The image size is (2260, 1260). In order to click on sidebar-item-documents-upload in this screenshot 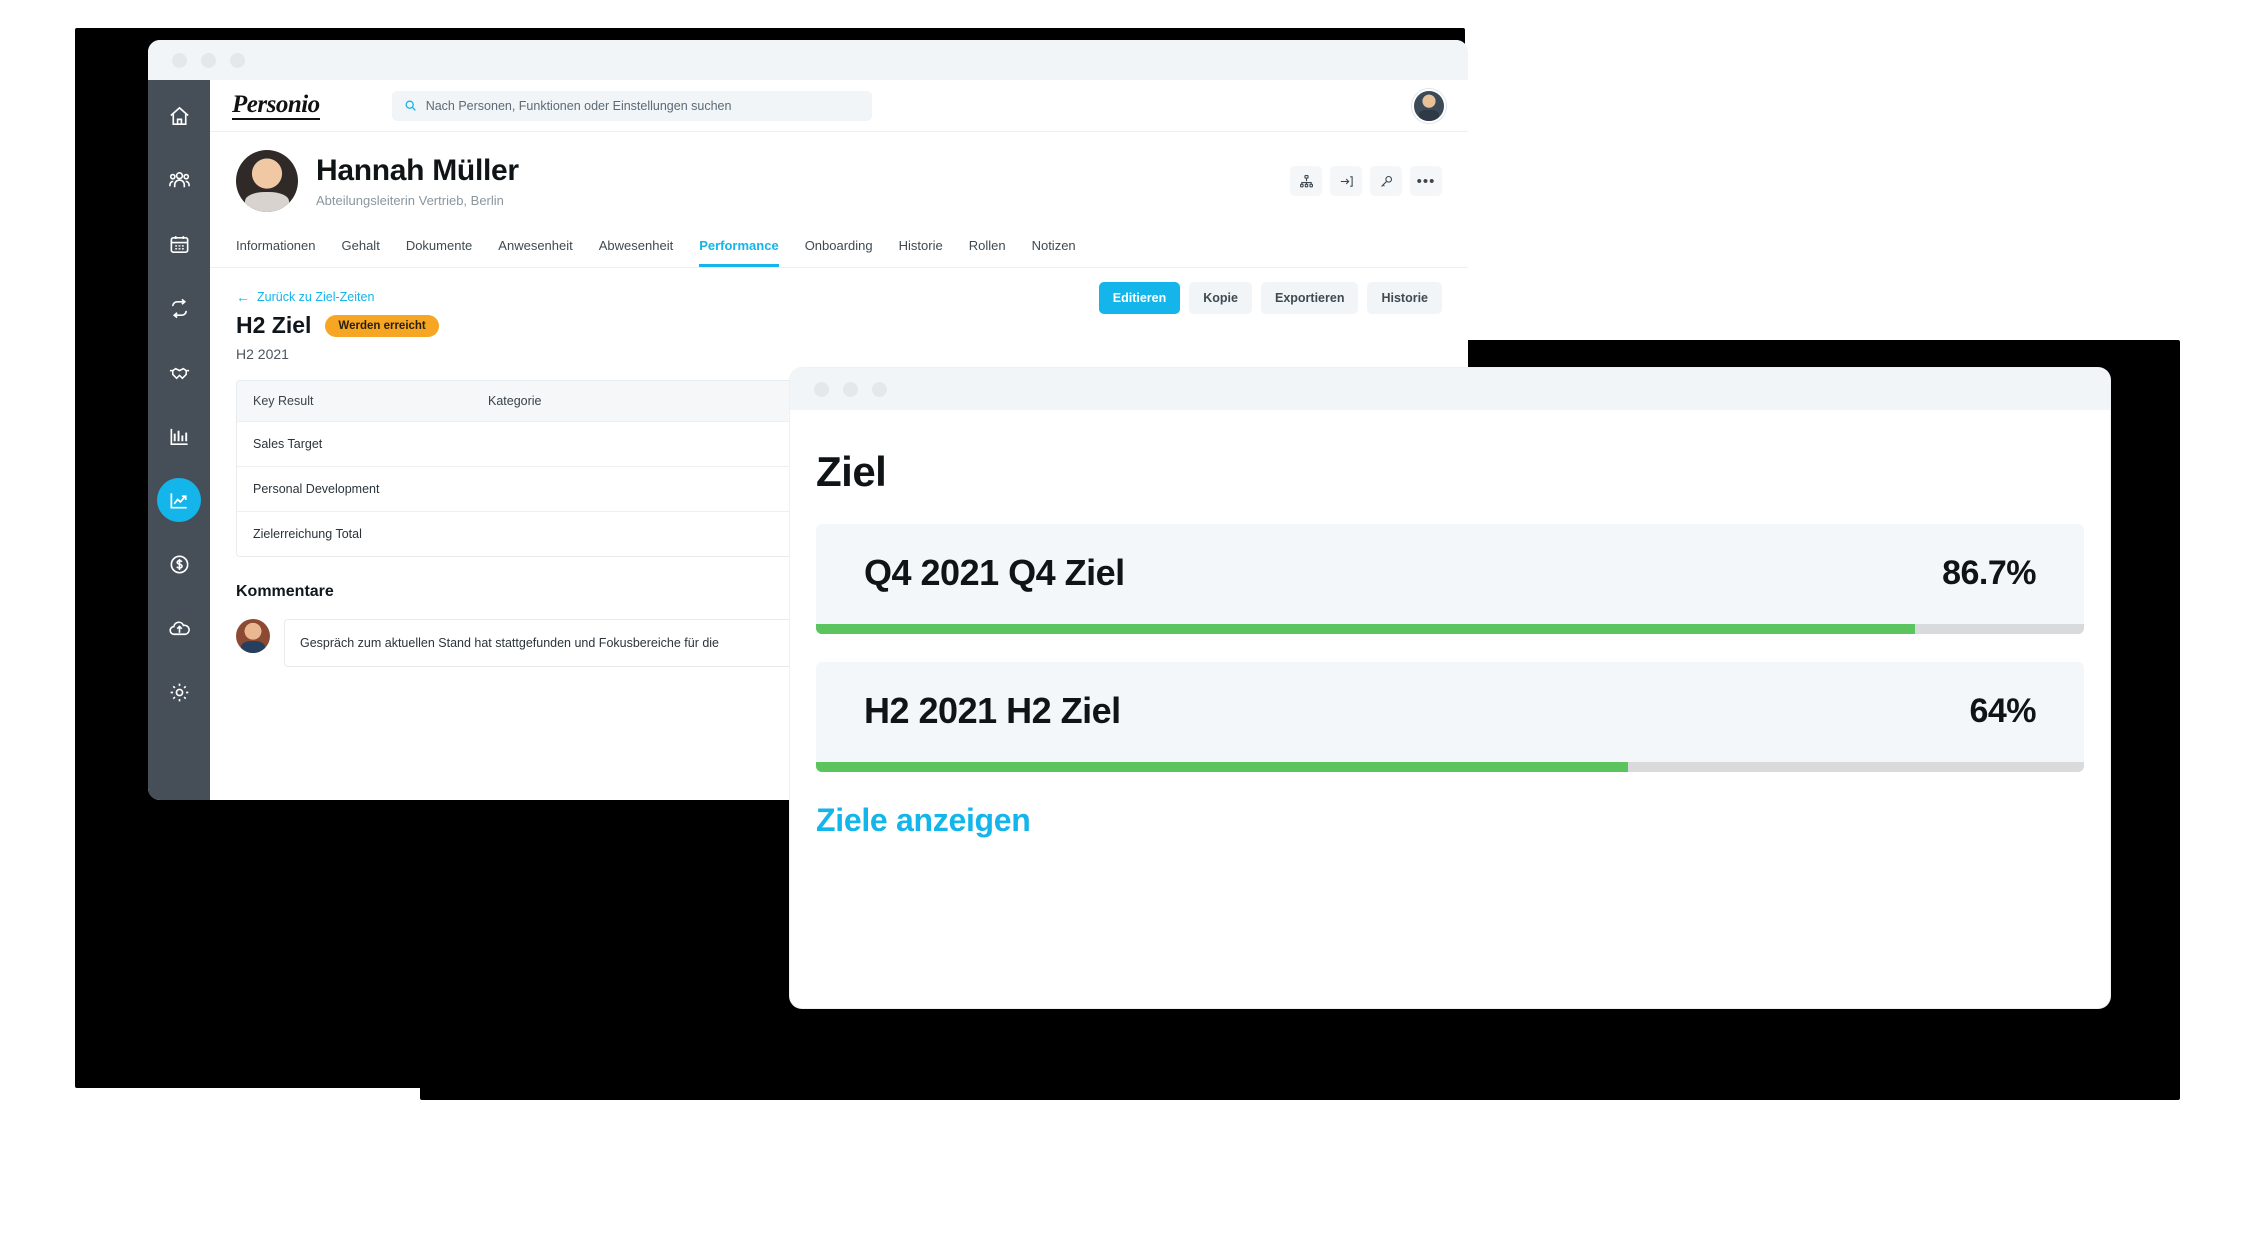, I will do `click(179, 628)`.